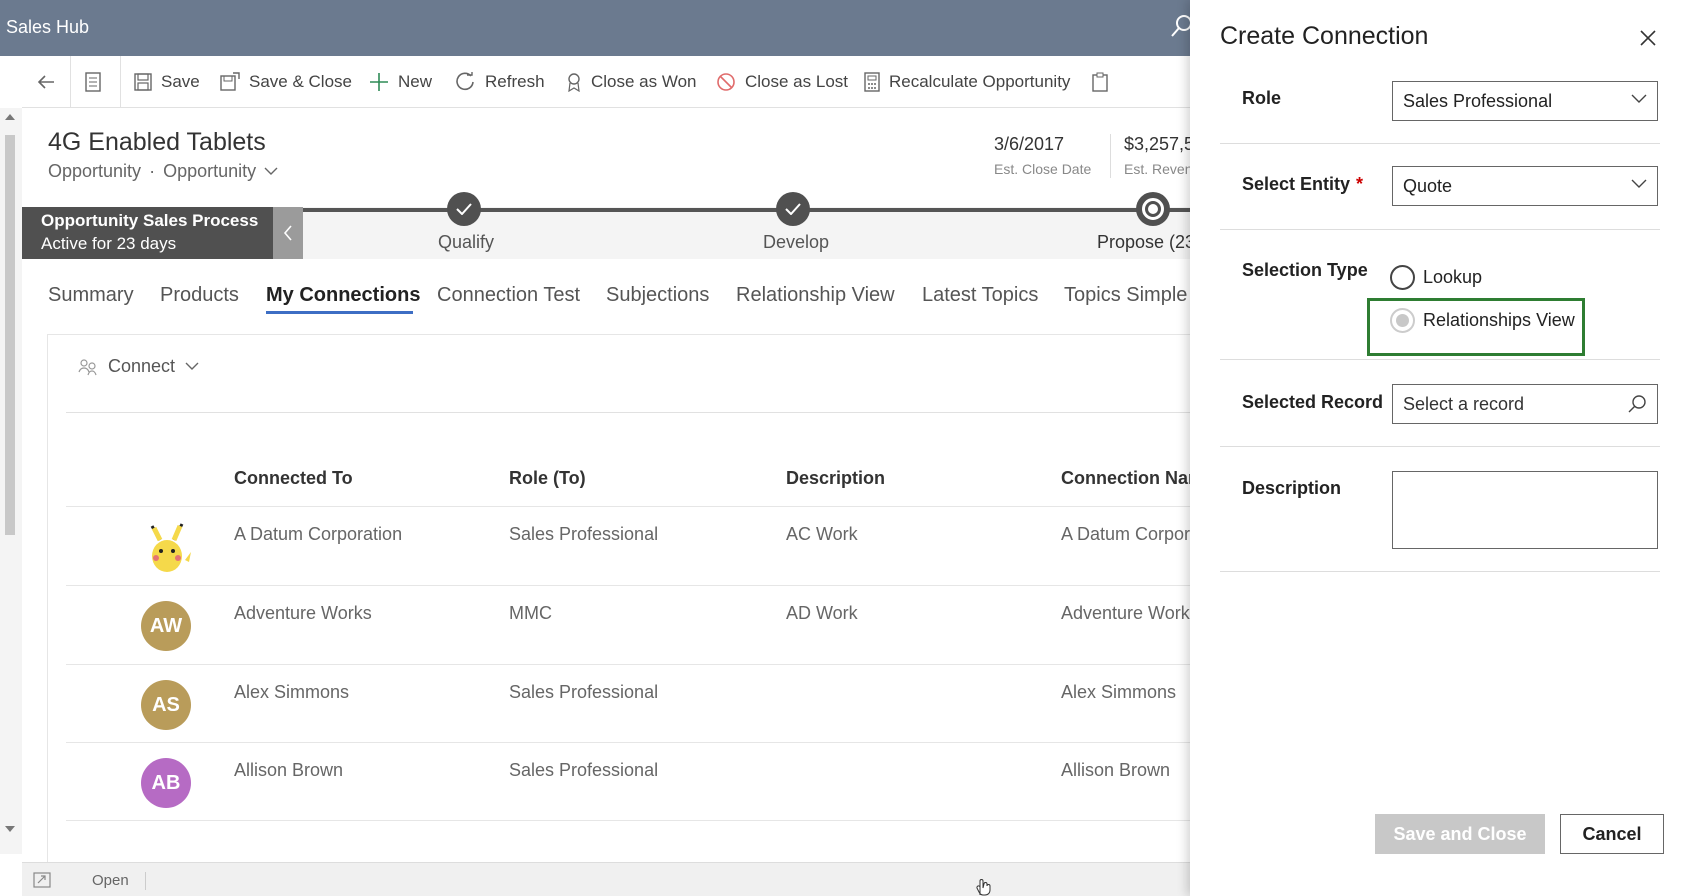  What do you see at coordinates (872, 82) in the screenshot?
I see `calculator-icon` at bounding box center [872, 82].